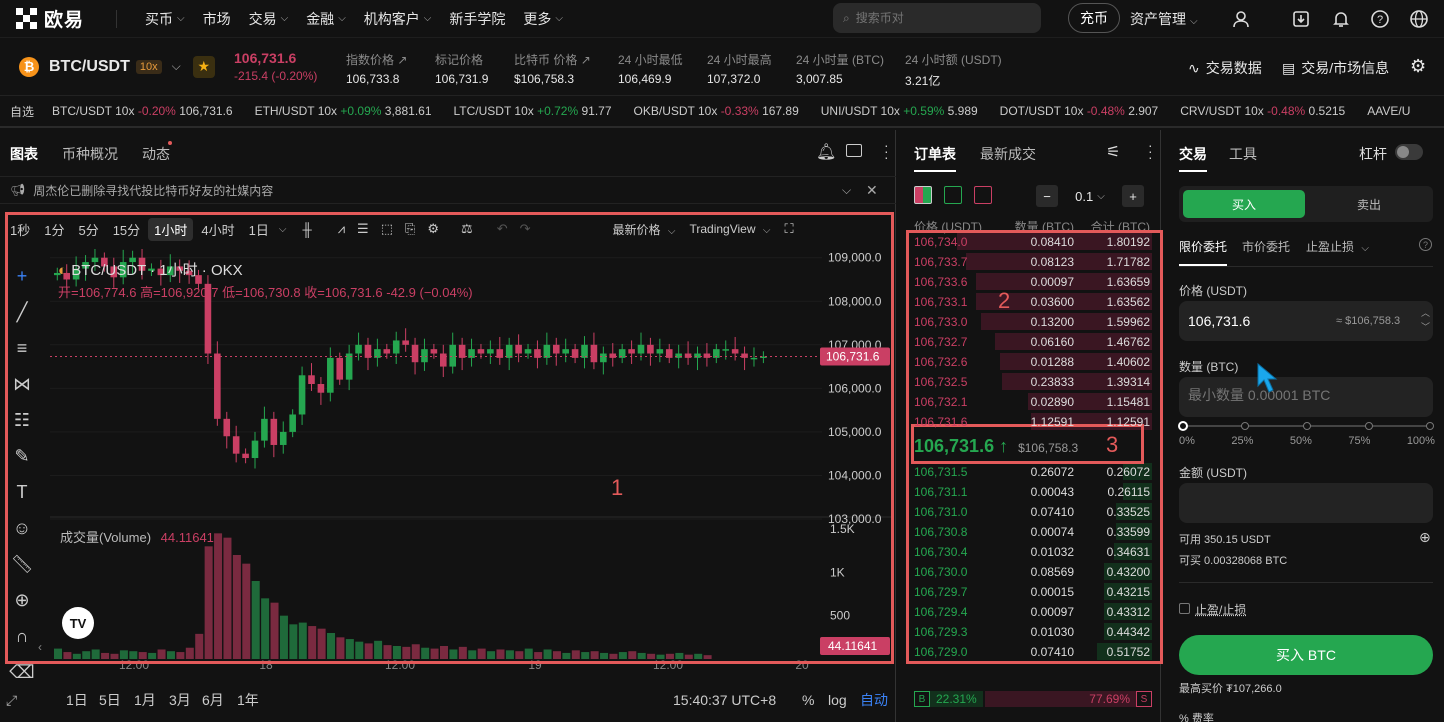 Image resolution: width=1444 pixels, height=722 pixels. What do you see at coordinates (1033, 381) in the screenshot?
I see `ask-row: 106,732.5 0.23833 1.39314` at bounding box center [1033, 381].